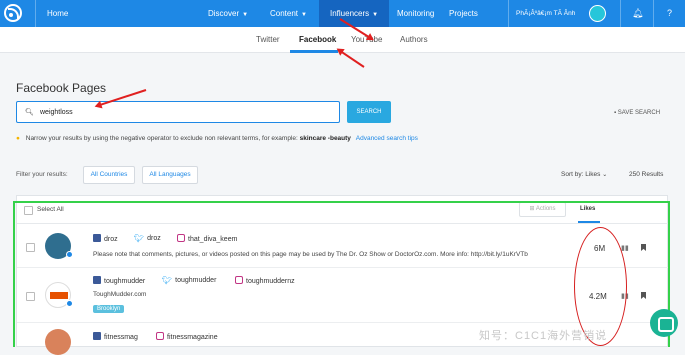 Image resolution: width=685 pixels, height=355 pixels. What do you see at coordinates (109, 175) in the screenshot?
I see `country-filter-button: All Countries` at bounding box center [109, 175].